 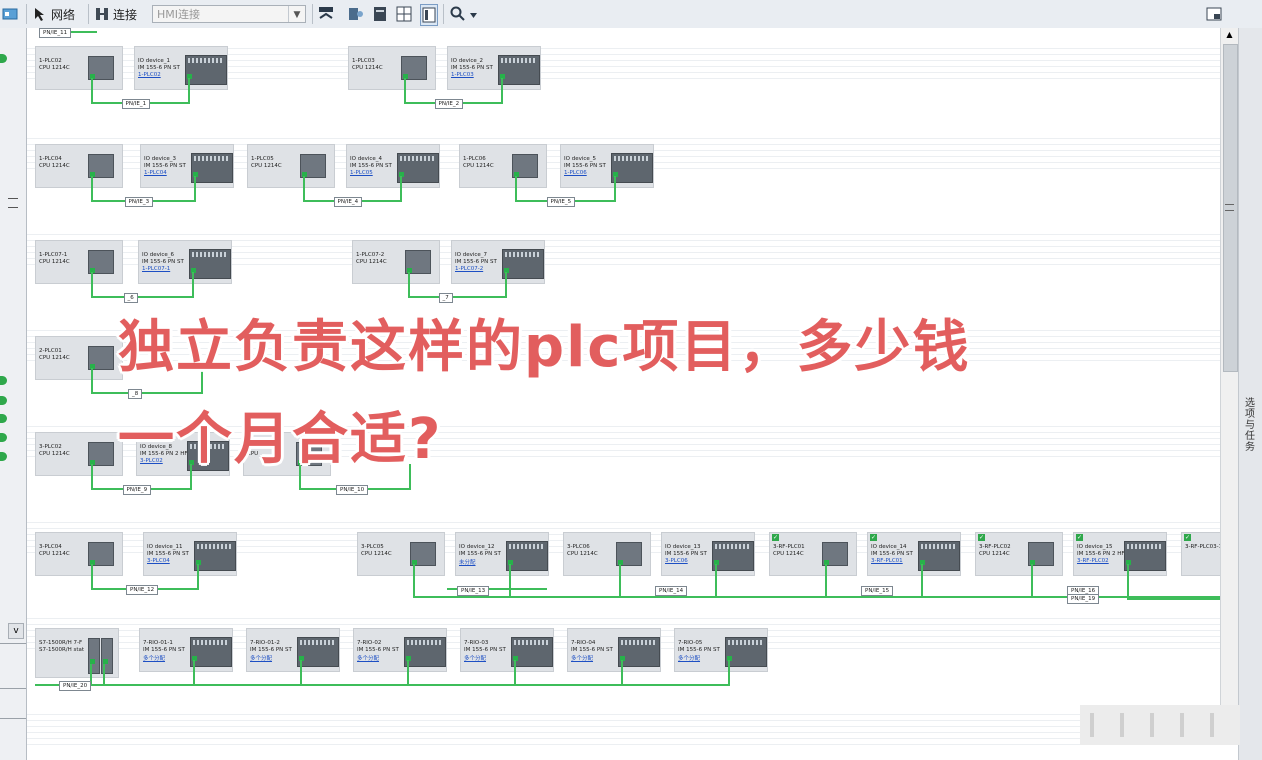 What do you see at coordinates (445, 298) in the screenshot?
I see `network-label: _7` at bounding box center [445, 298].